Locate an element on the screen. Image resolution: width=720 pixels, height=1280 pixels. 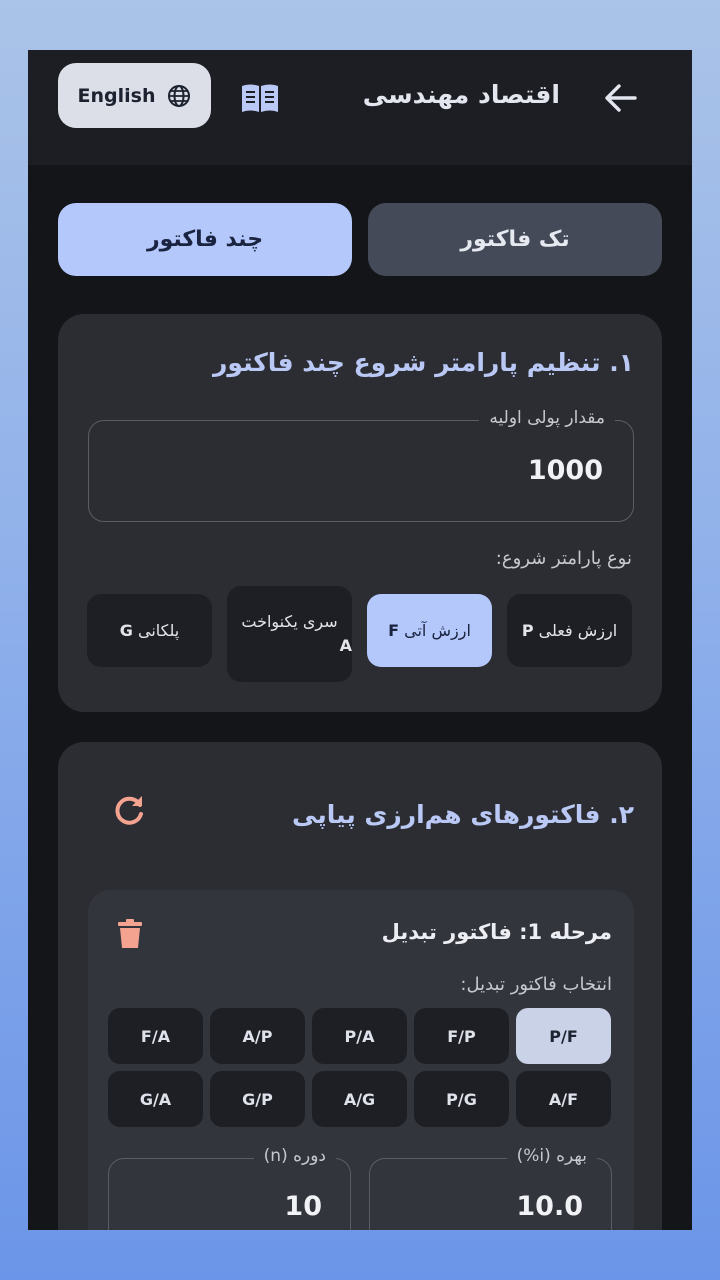
book-icon is located at coordinates (260, 98).